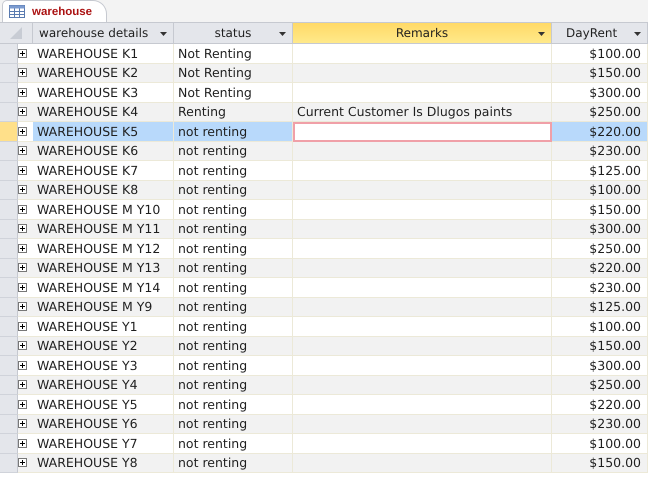 Image resolution: width=648 pixels, height=478 pixels. Describe the element at coordinates (55, 11) in the screenshot. I see `table-tab: warehouse` at that location.